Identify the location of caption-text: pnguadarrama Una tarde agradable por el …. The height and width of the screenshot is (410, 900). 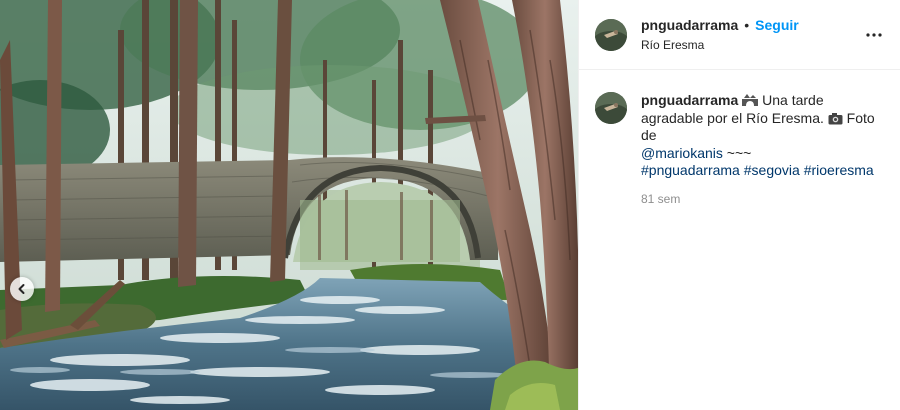
(759, 136).